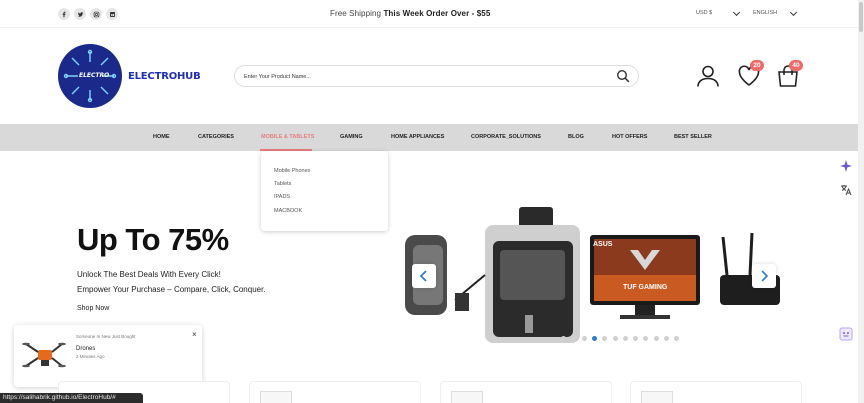  I want to click on search-icon, so click(623, 76).